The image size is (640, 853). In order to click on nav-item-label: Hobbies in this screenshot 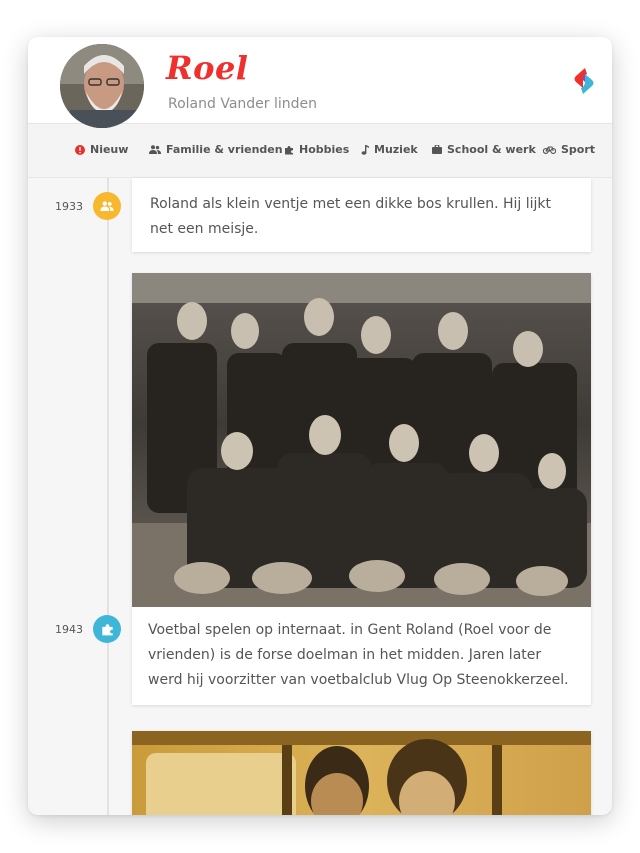, I will do `click(324, 149)`.